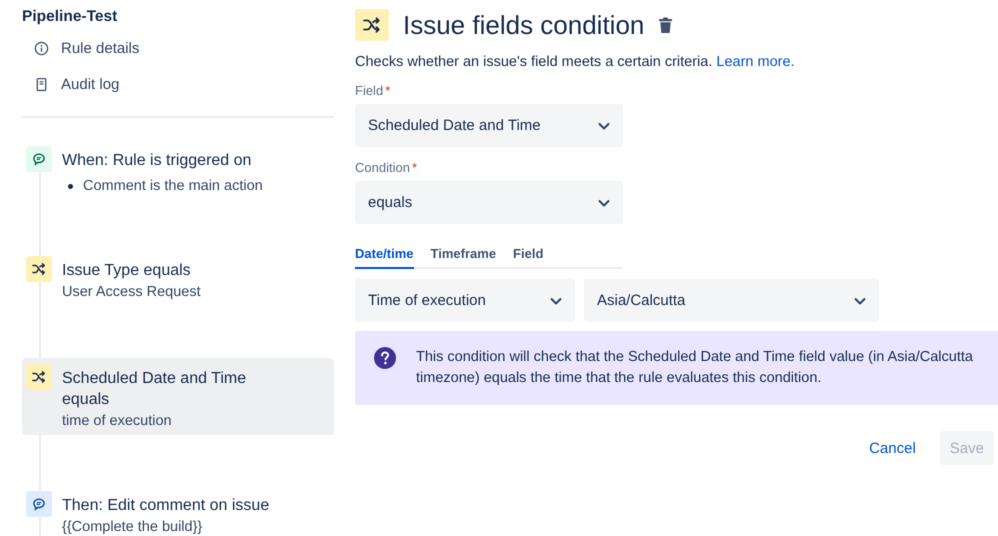 Image resolution: width=998 pixels, height=536 pixels. I want to click on field-label: Condition, so click(382, 167).